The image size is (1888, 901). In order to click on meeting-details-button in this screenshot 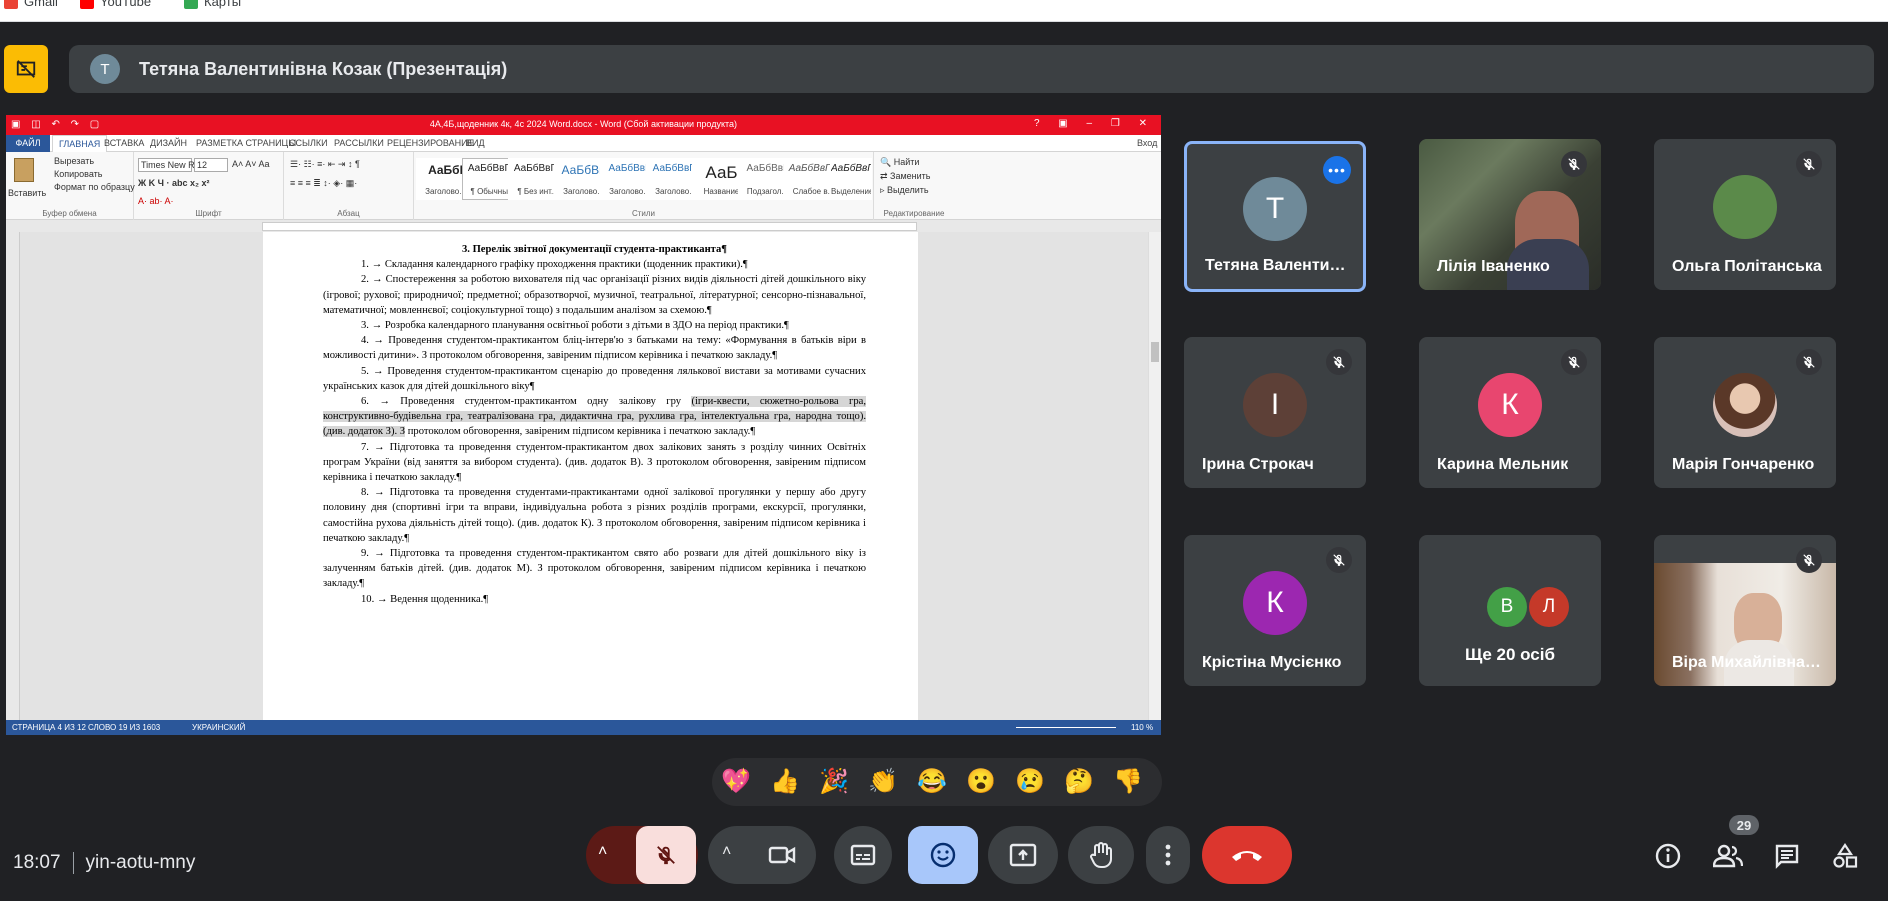, I will do `click(1668, 856)`.